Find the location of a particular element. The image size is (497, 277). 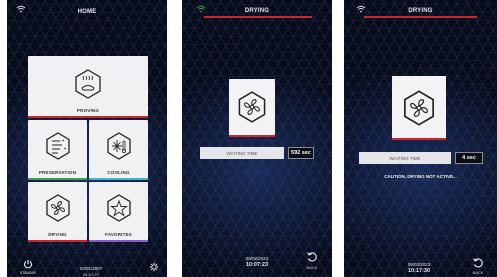

cooling-icon is located at coordinates (118, 146).